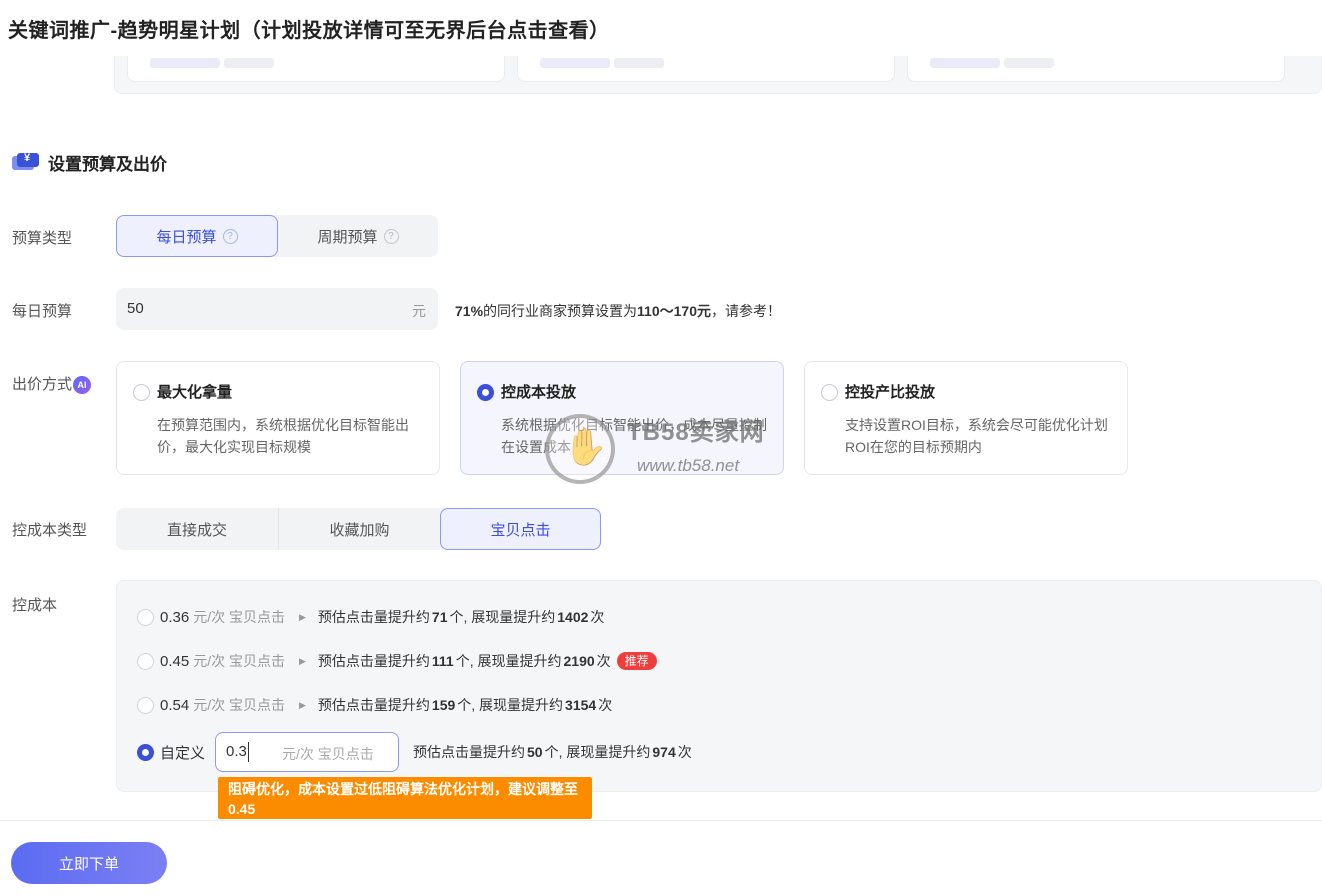 The image size is (1322, 896). I want to click on daily-budget-unit: 元, so click(419, 311).